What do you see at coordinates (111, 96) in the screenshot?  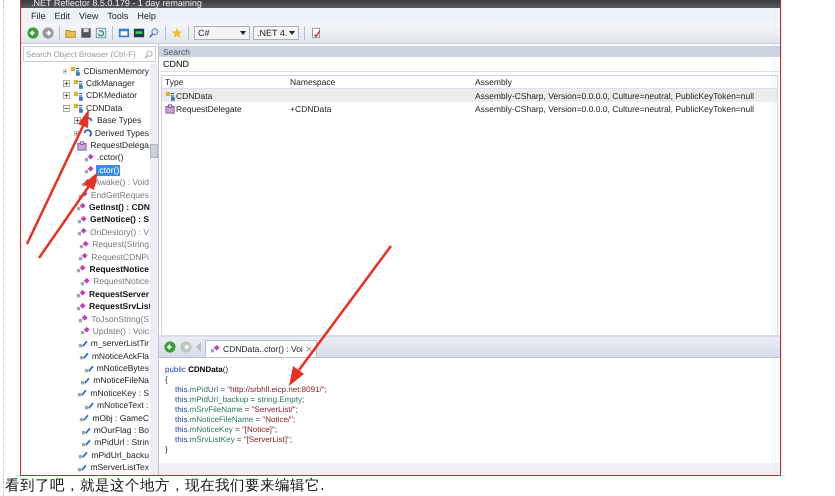 I see `tree-item: CDKMediator` at bounding box center [111, 96].